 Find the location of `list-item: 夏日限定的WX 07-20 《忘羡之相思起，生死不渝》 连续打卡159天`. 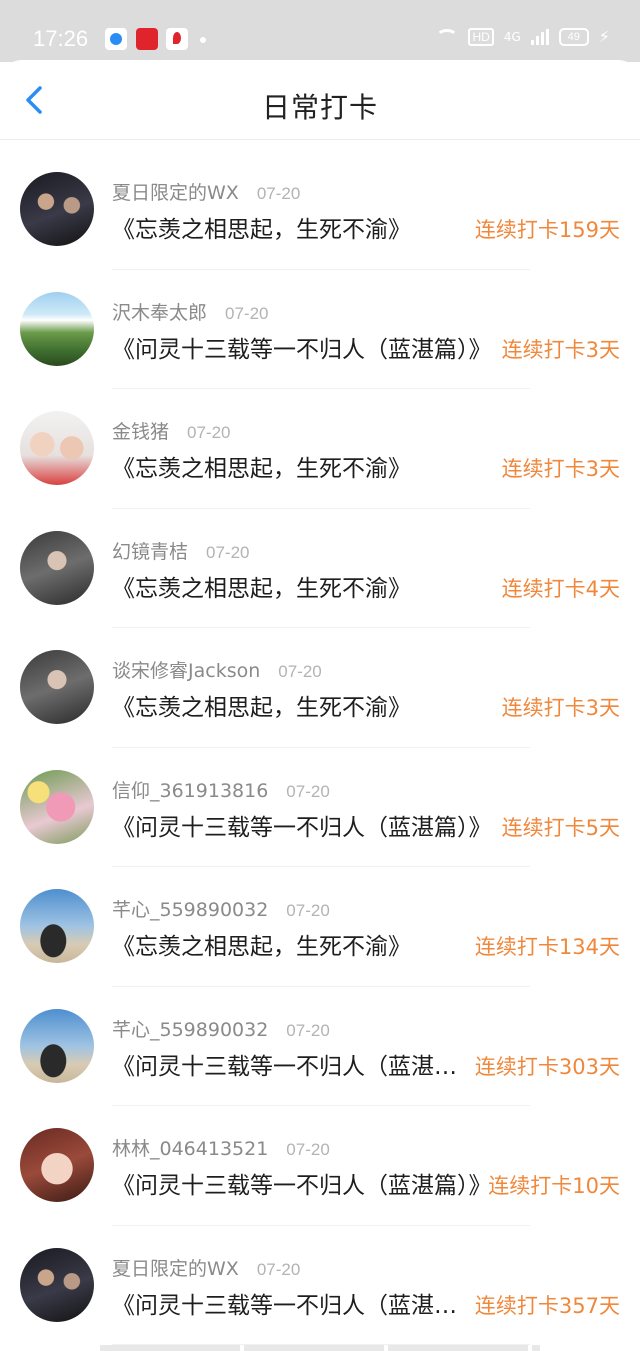

list-item: 夏日限定的WX 07-20 《忘羡之相思起，生死不渝》 连续打卡159天 is located at coordinates (320, 210).